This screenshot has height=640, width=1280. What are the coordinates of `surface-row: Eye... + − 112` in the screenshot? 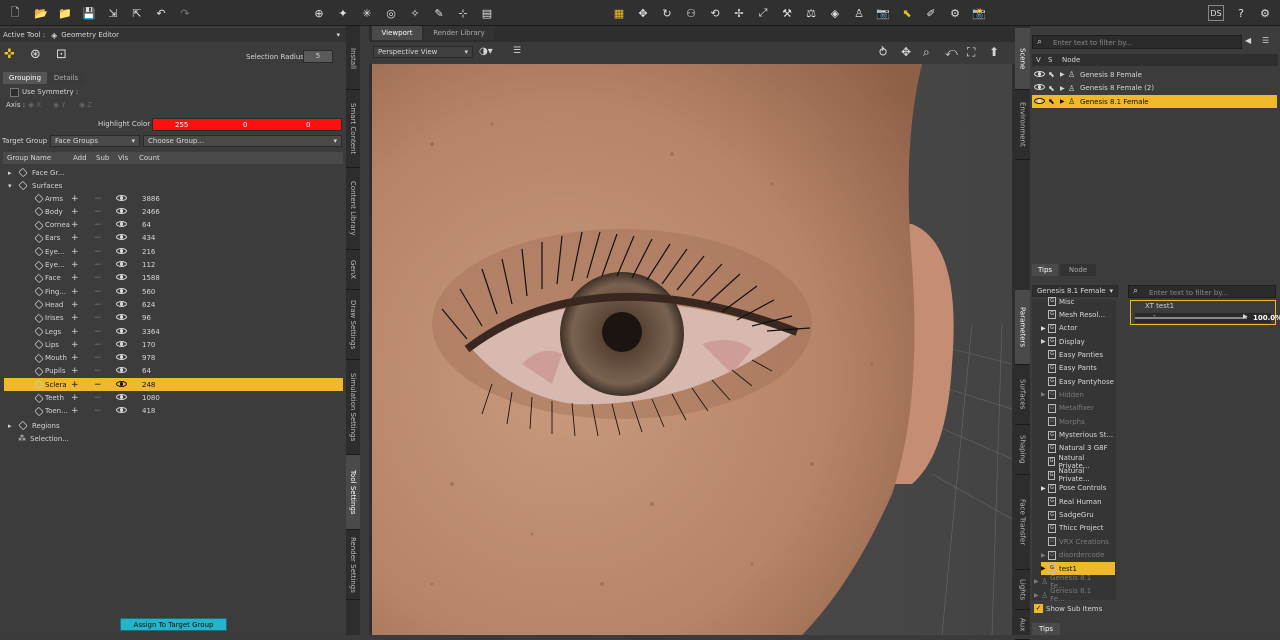 It's located at (173, 265).